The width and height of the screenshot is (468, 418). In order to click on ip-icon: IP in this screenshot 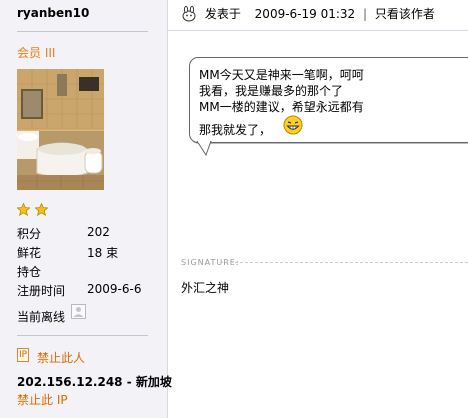, I will do `click(23, 355)`.